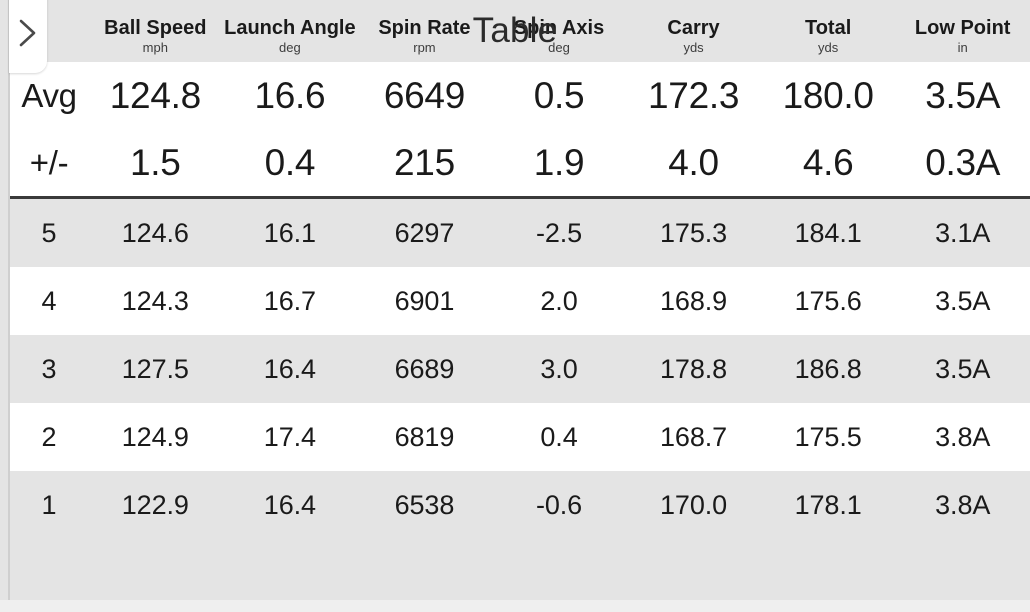 The image size is (1030, 612). I want to click on cell-low-point: 0.3A, so click(962, 164).